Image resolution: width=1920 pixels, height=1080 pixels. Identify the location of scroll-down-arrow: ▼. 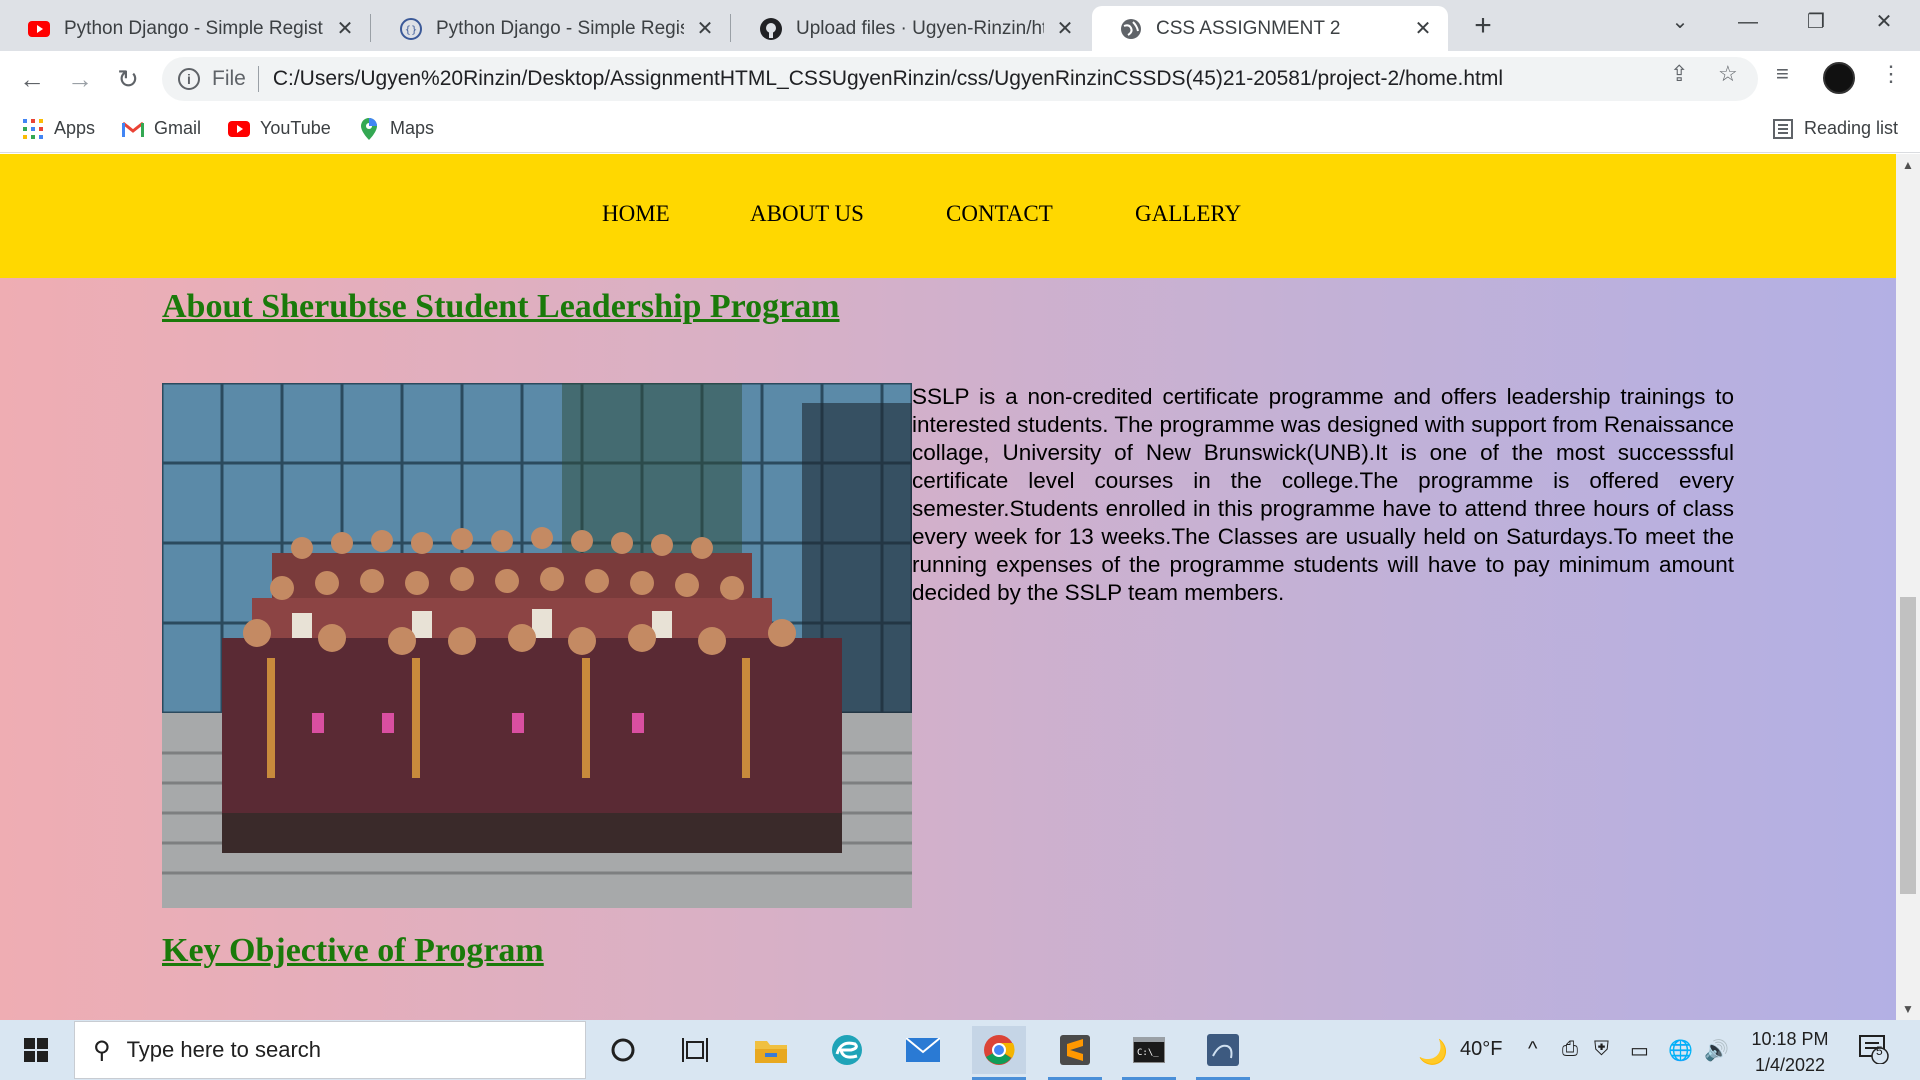
(1908, 1009).